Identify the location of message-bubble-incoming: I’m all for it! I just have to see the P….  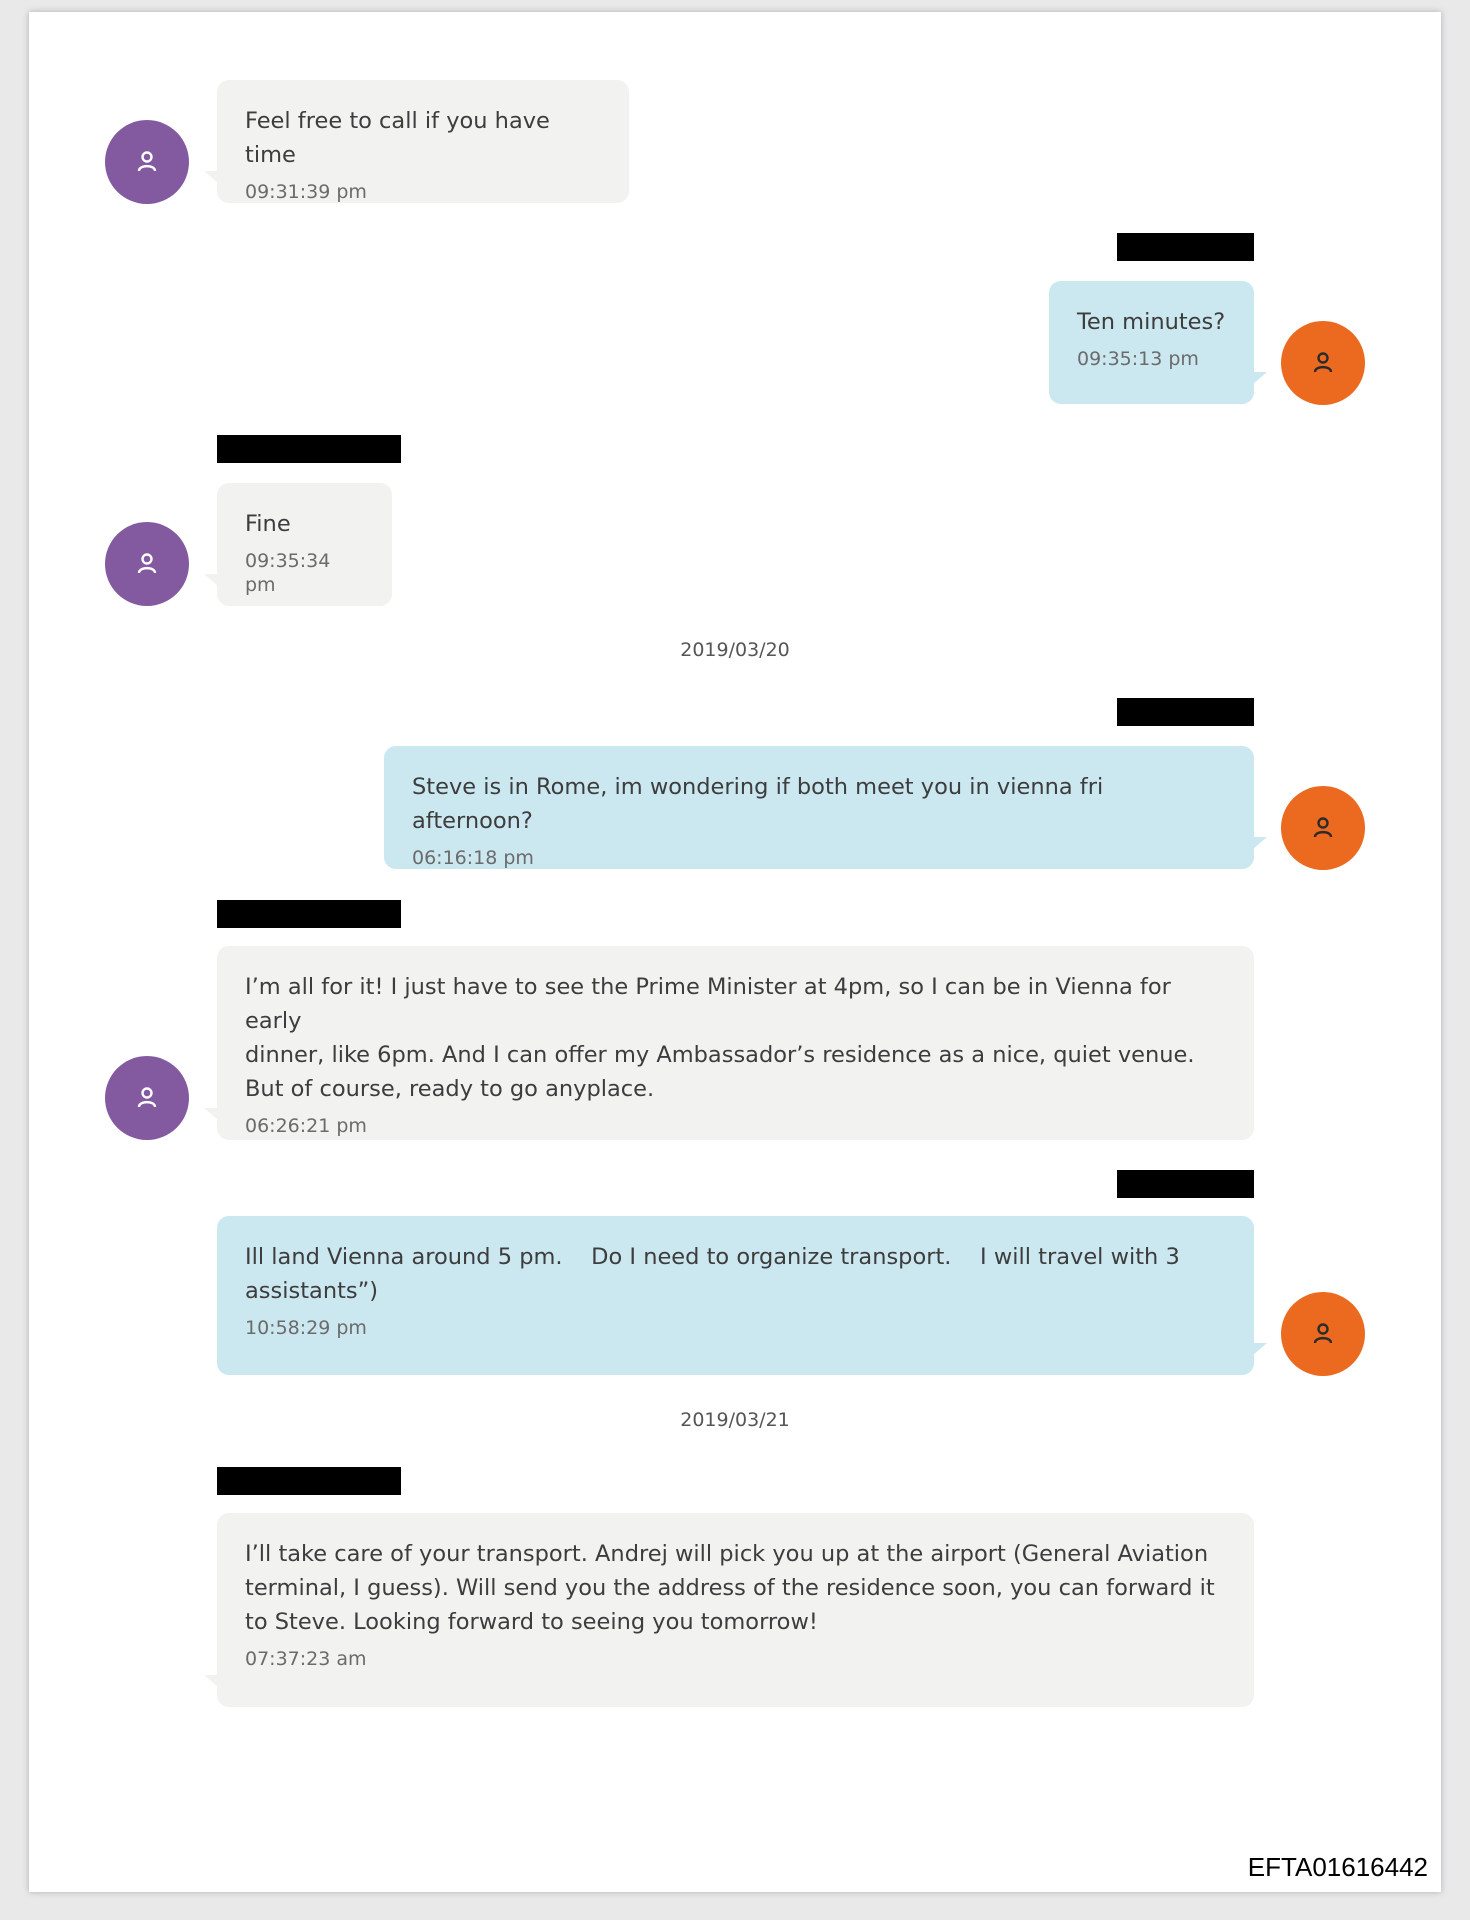
(729, 1043).